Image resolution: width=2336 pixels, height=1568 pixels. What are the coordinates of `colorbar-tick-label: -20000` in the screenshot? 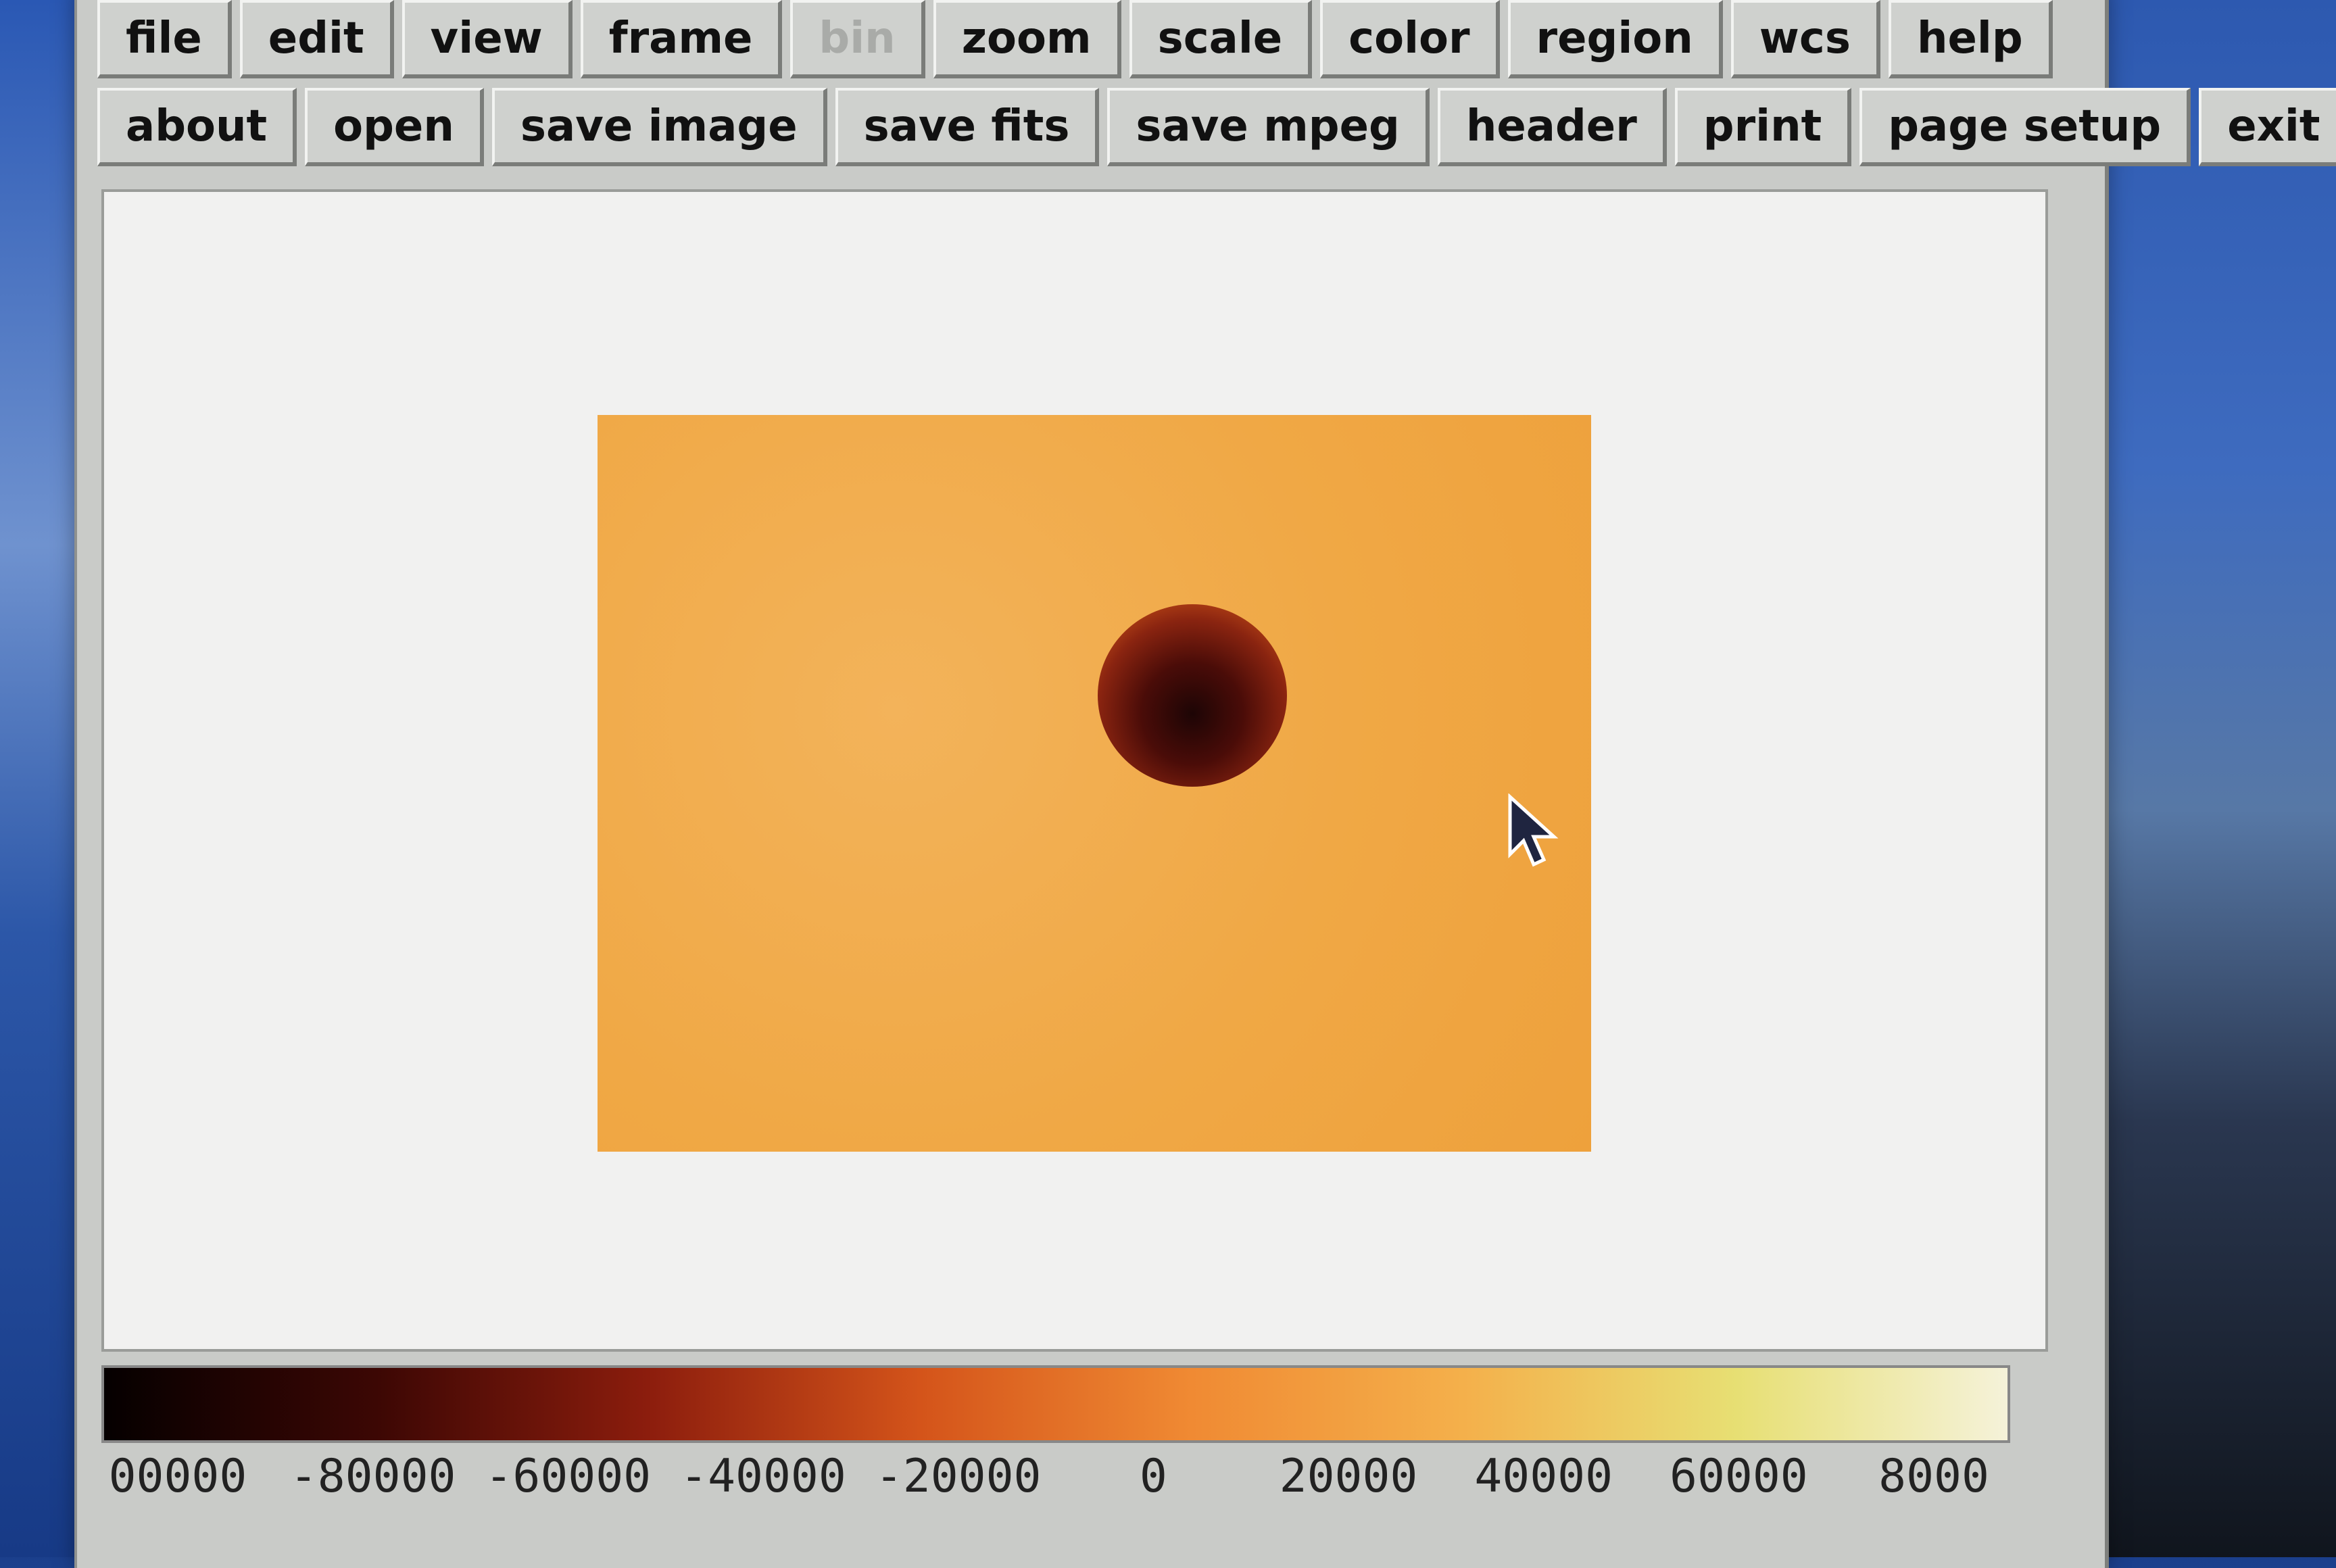 It's located at (958, 1476).